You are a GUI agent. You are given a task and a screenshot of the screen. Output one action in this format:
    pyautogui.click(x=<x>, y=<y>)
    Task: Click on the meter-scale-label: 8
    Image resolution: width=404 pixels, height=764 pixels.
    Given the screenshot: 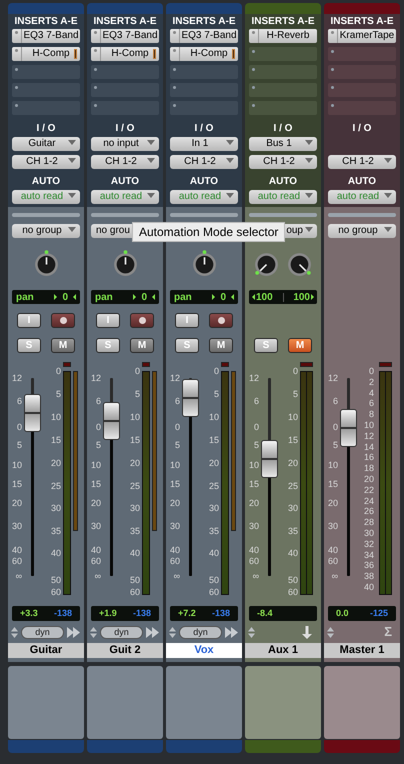 What is the action you would take?
    pyautogui.click(x=371, y=414)
    